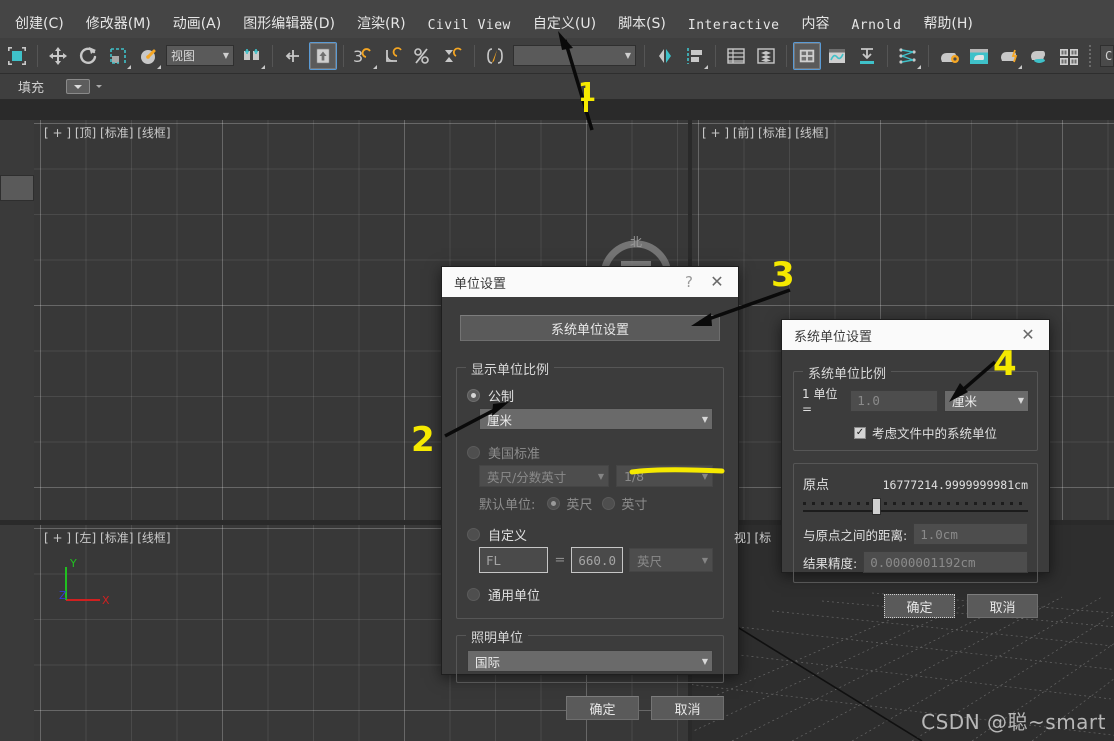 The image size is (1114, 741). I want to click on help-icon: ?, so click(689, 282).